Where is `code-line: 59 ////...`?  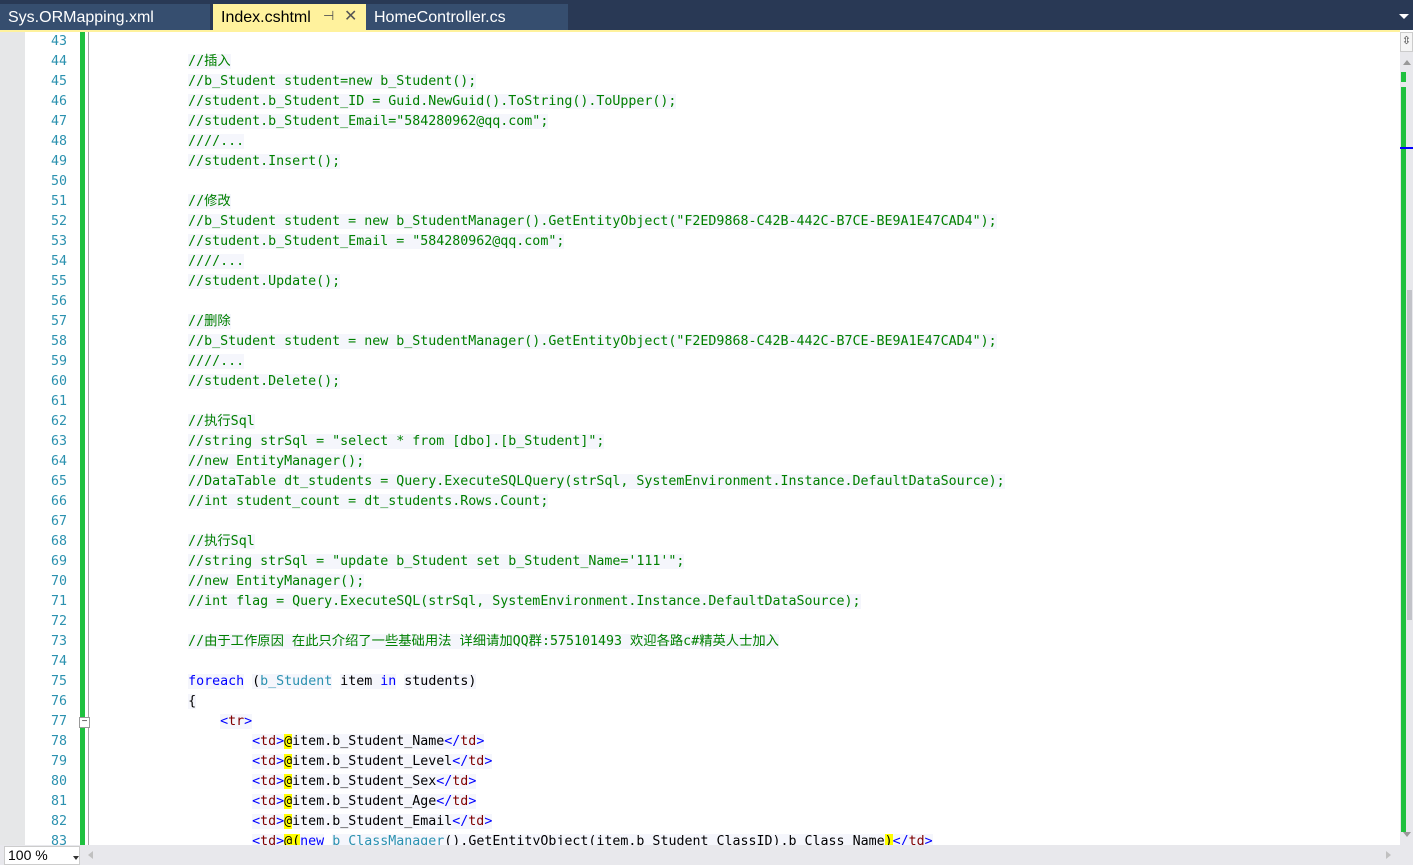 code-line: 59 ////... is located at coordinates (700, 362).